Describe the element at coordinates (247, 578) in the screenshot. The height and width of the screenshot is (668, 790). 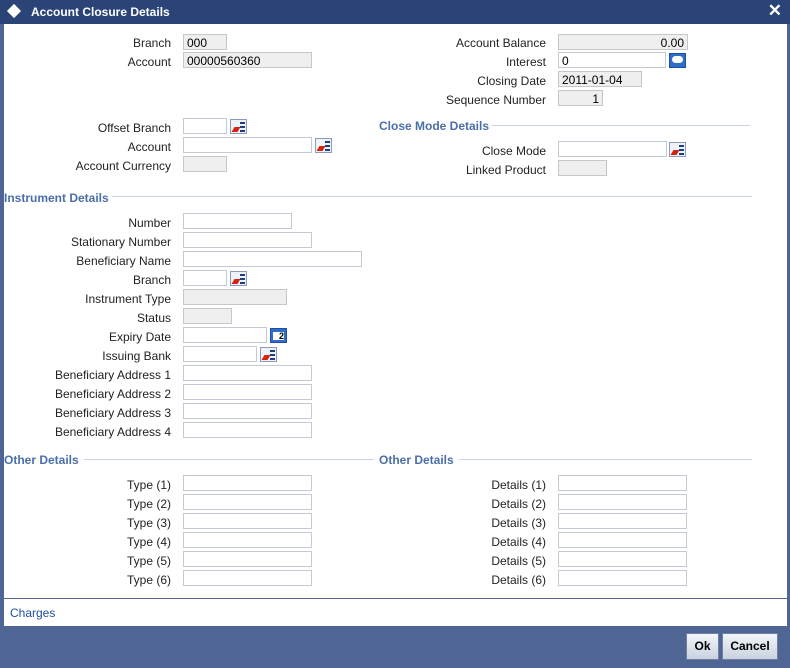
I see `type-6-field` at that location.